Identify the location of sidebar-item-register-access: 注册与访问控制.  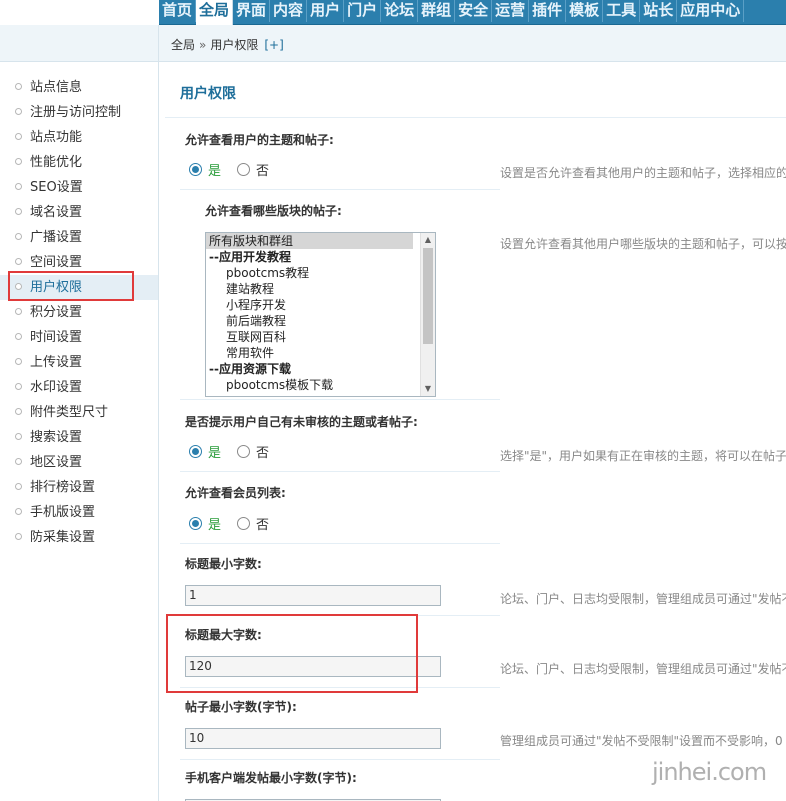
(79, 112).